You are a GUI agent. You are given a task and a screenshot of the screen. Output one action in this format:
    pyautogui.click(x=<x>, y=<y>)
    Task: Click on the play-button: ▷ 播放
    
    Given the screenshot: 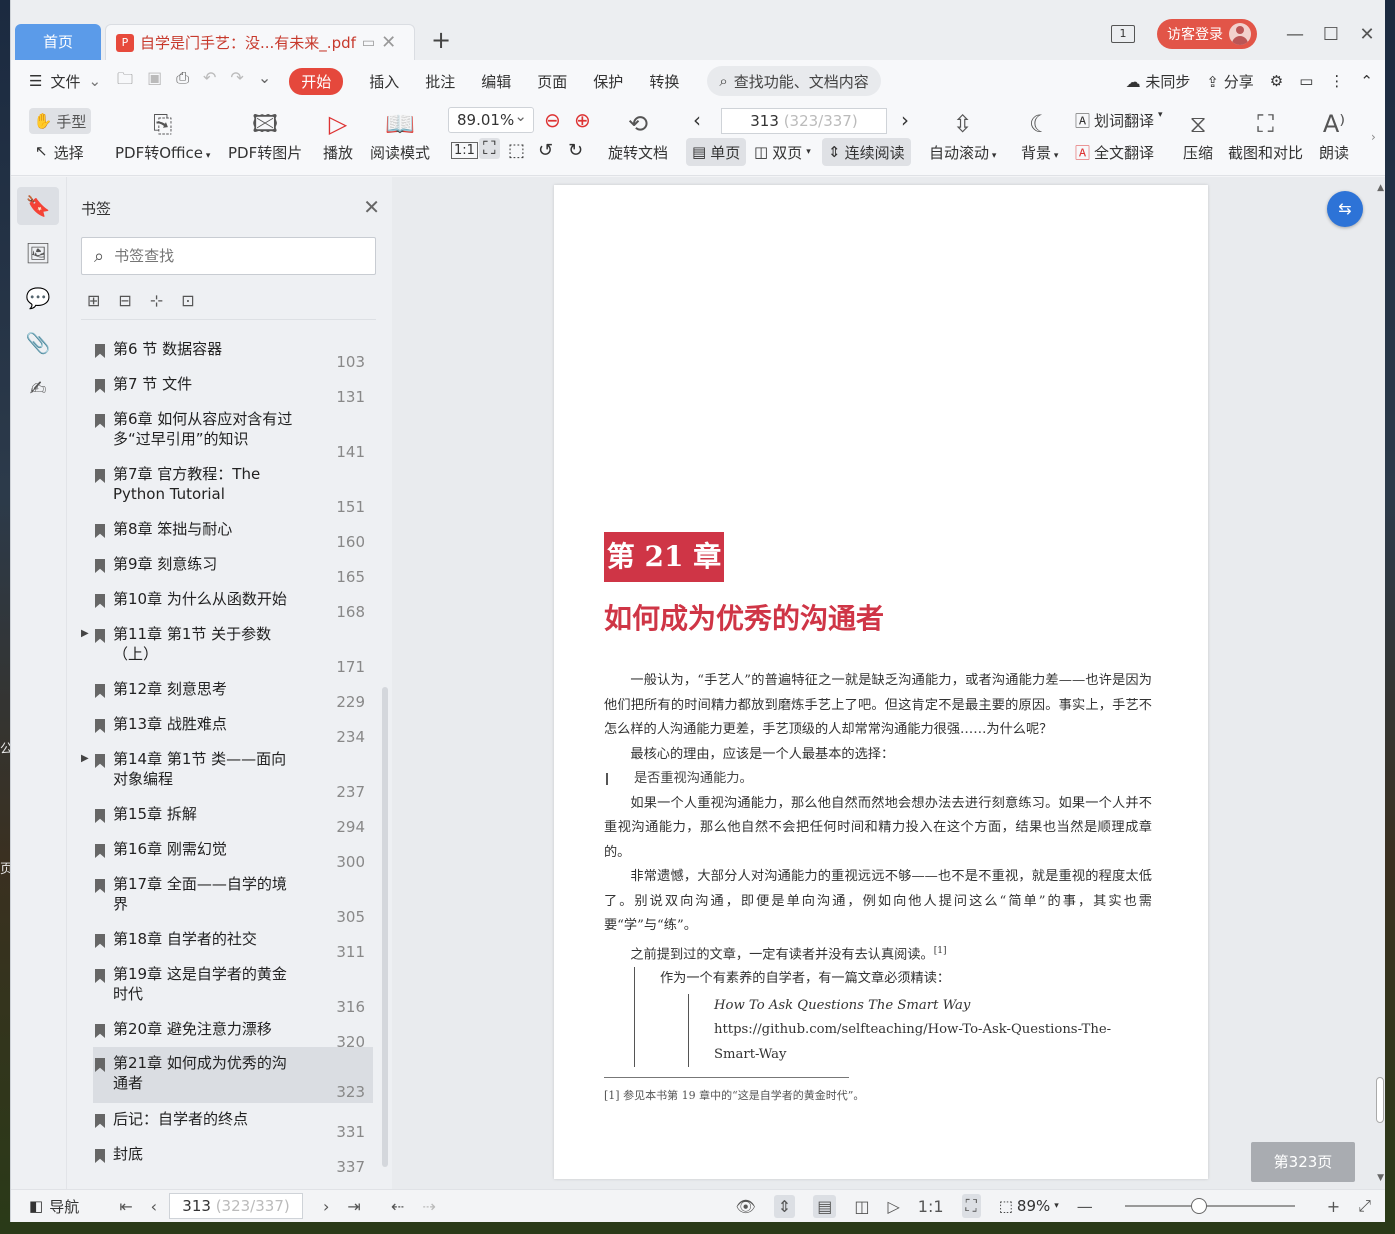 What is the action you would take?
    pyautogui.click(x=338, y=135)
    